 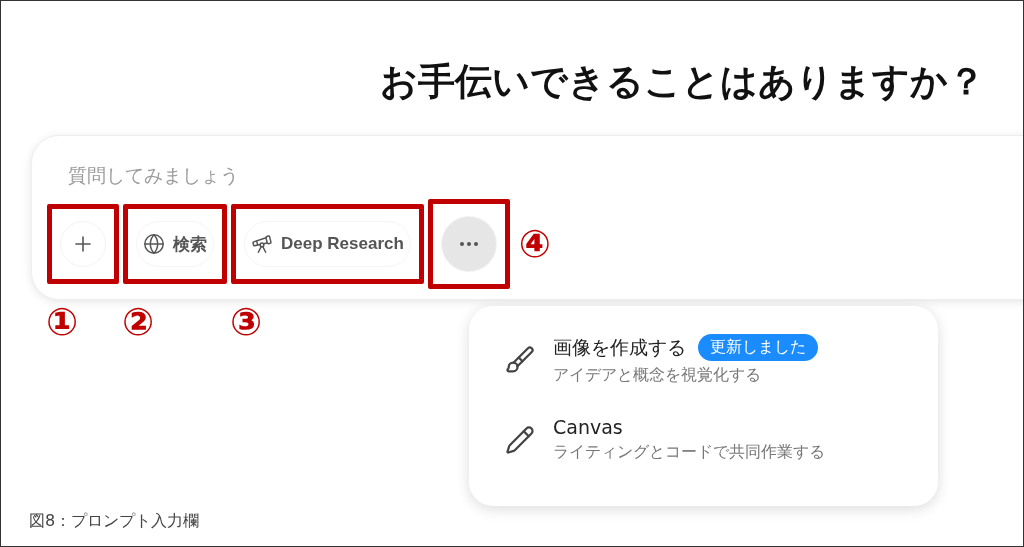 What do you see at coordinates (62, 322) in the screenshot?
I see `annotation-number: ①` at bounding box center [62, 322].